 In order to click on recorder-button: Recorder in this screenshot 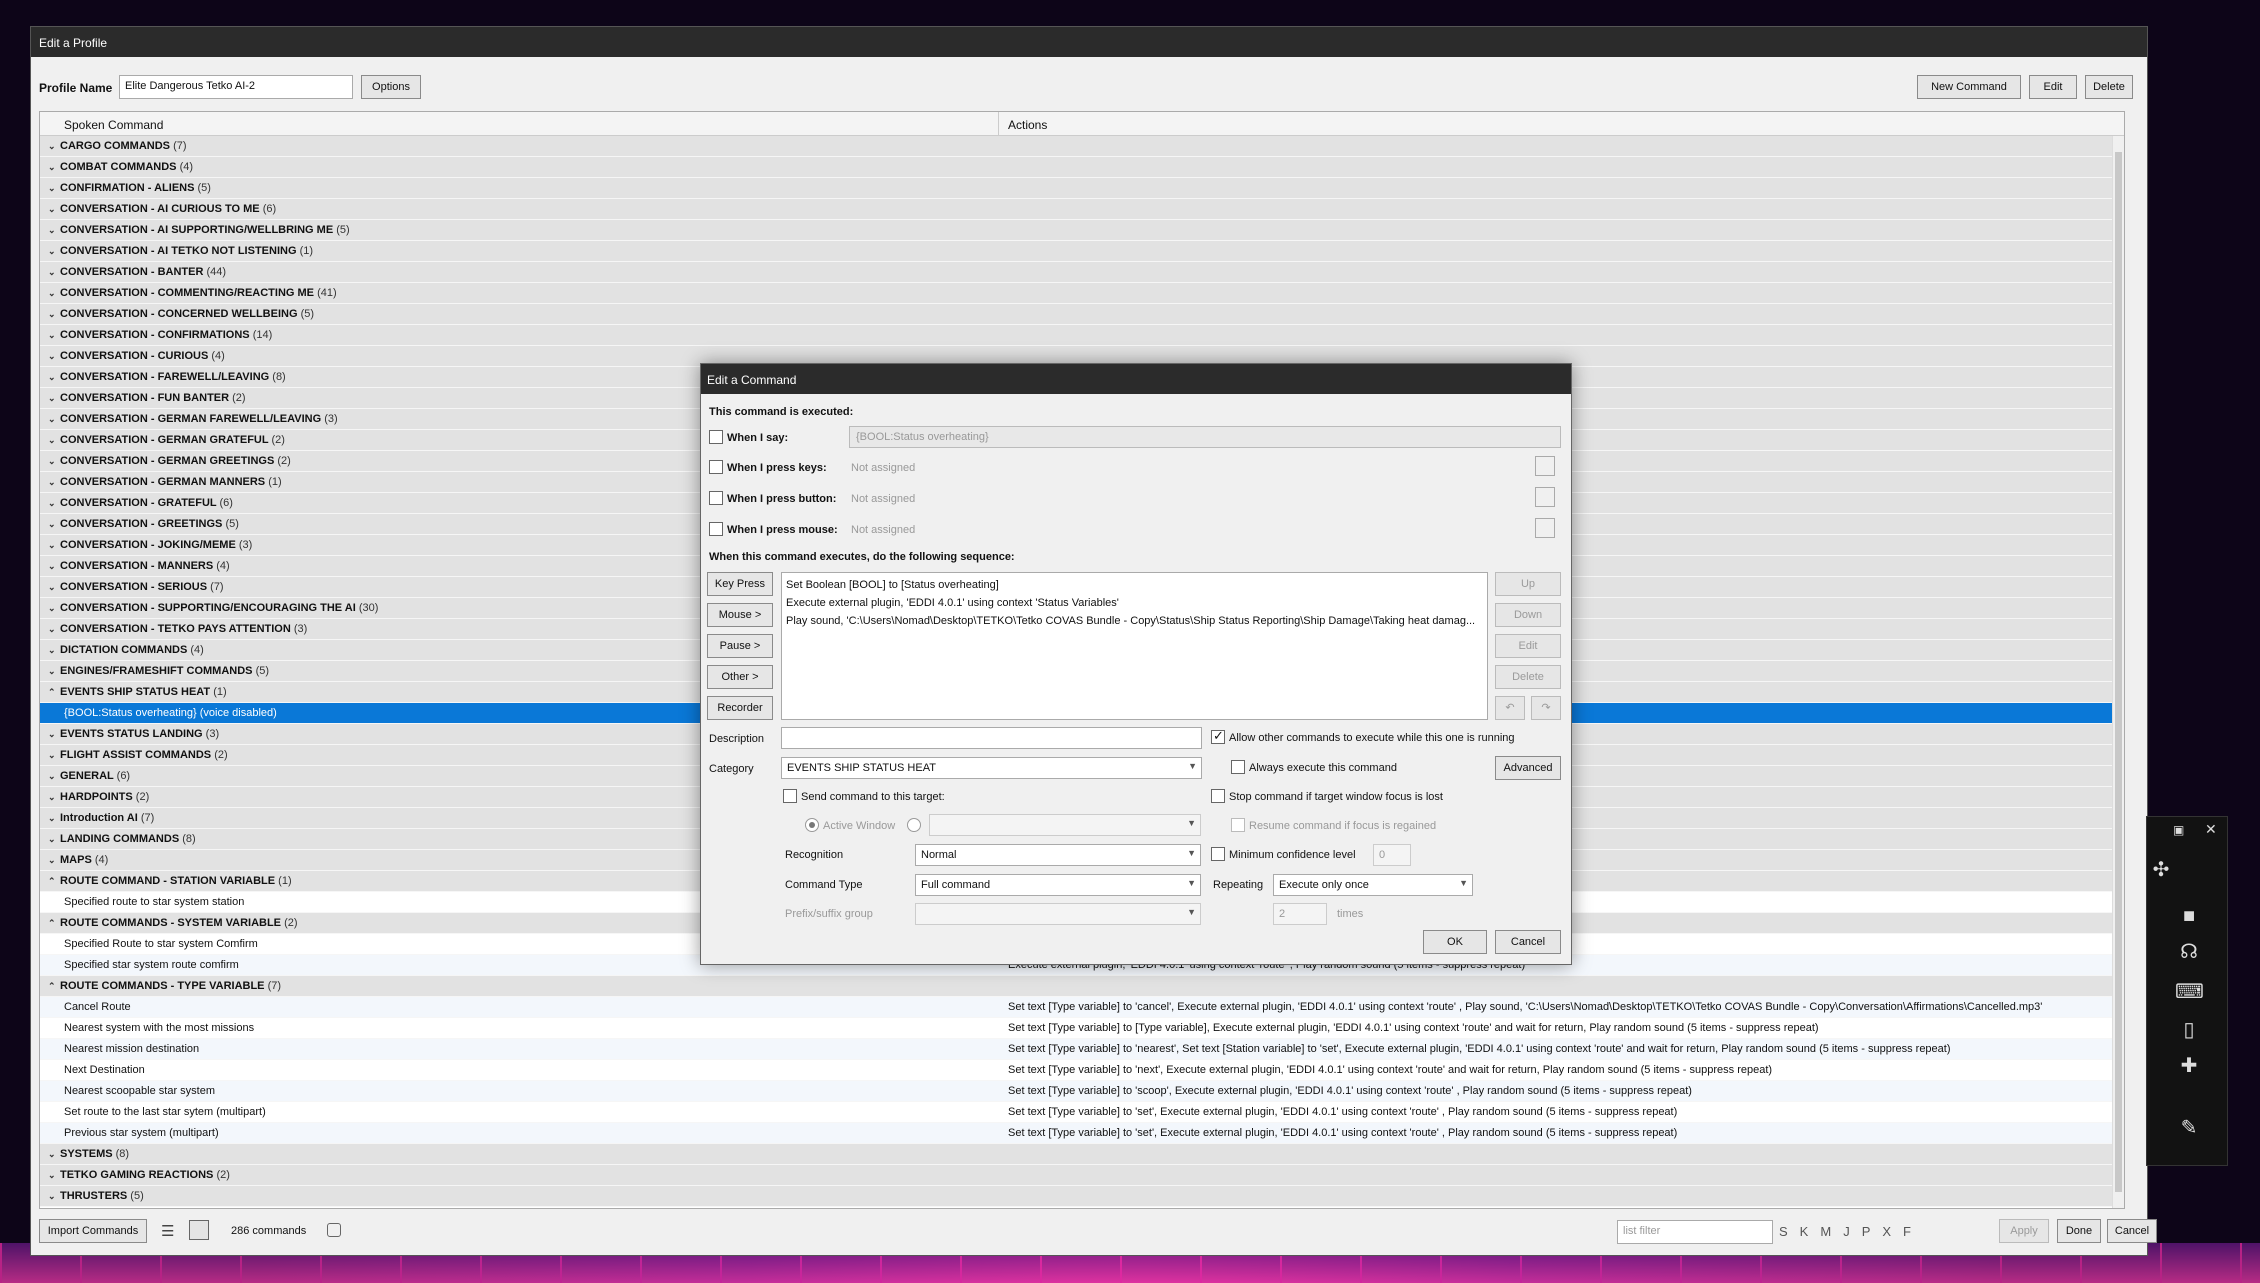, I will do `click(740, 708)`.